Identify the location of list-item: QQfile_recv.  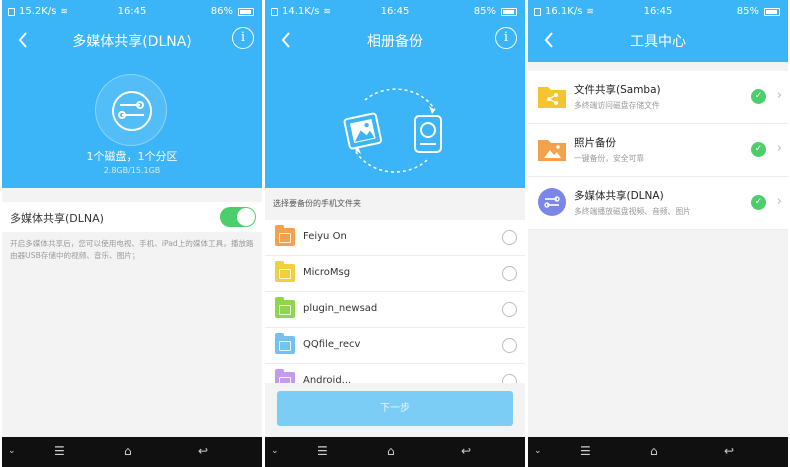
(395, 346).